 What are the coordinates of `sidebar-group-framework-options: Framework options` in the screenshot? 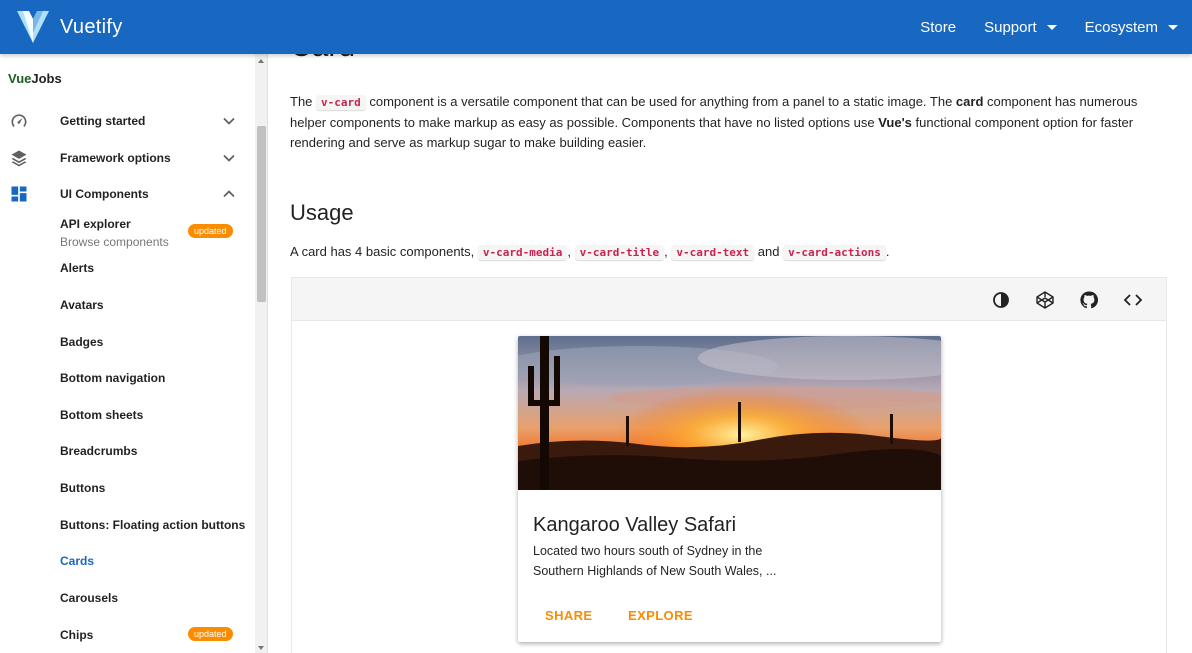 It's located at (126, 158).